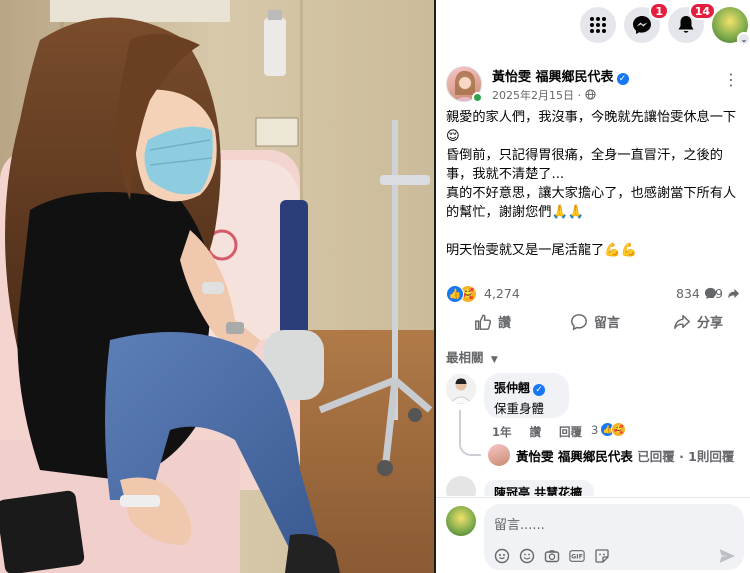 Image resolution: width=750 pixels, height=573 pixels. What do you see at coordinates (659, 11) in the screenshot?
I see `messenger-badge: 1` at bounding box center [659, 11].